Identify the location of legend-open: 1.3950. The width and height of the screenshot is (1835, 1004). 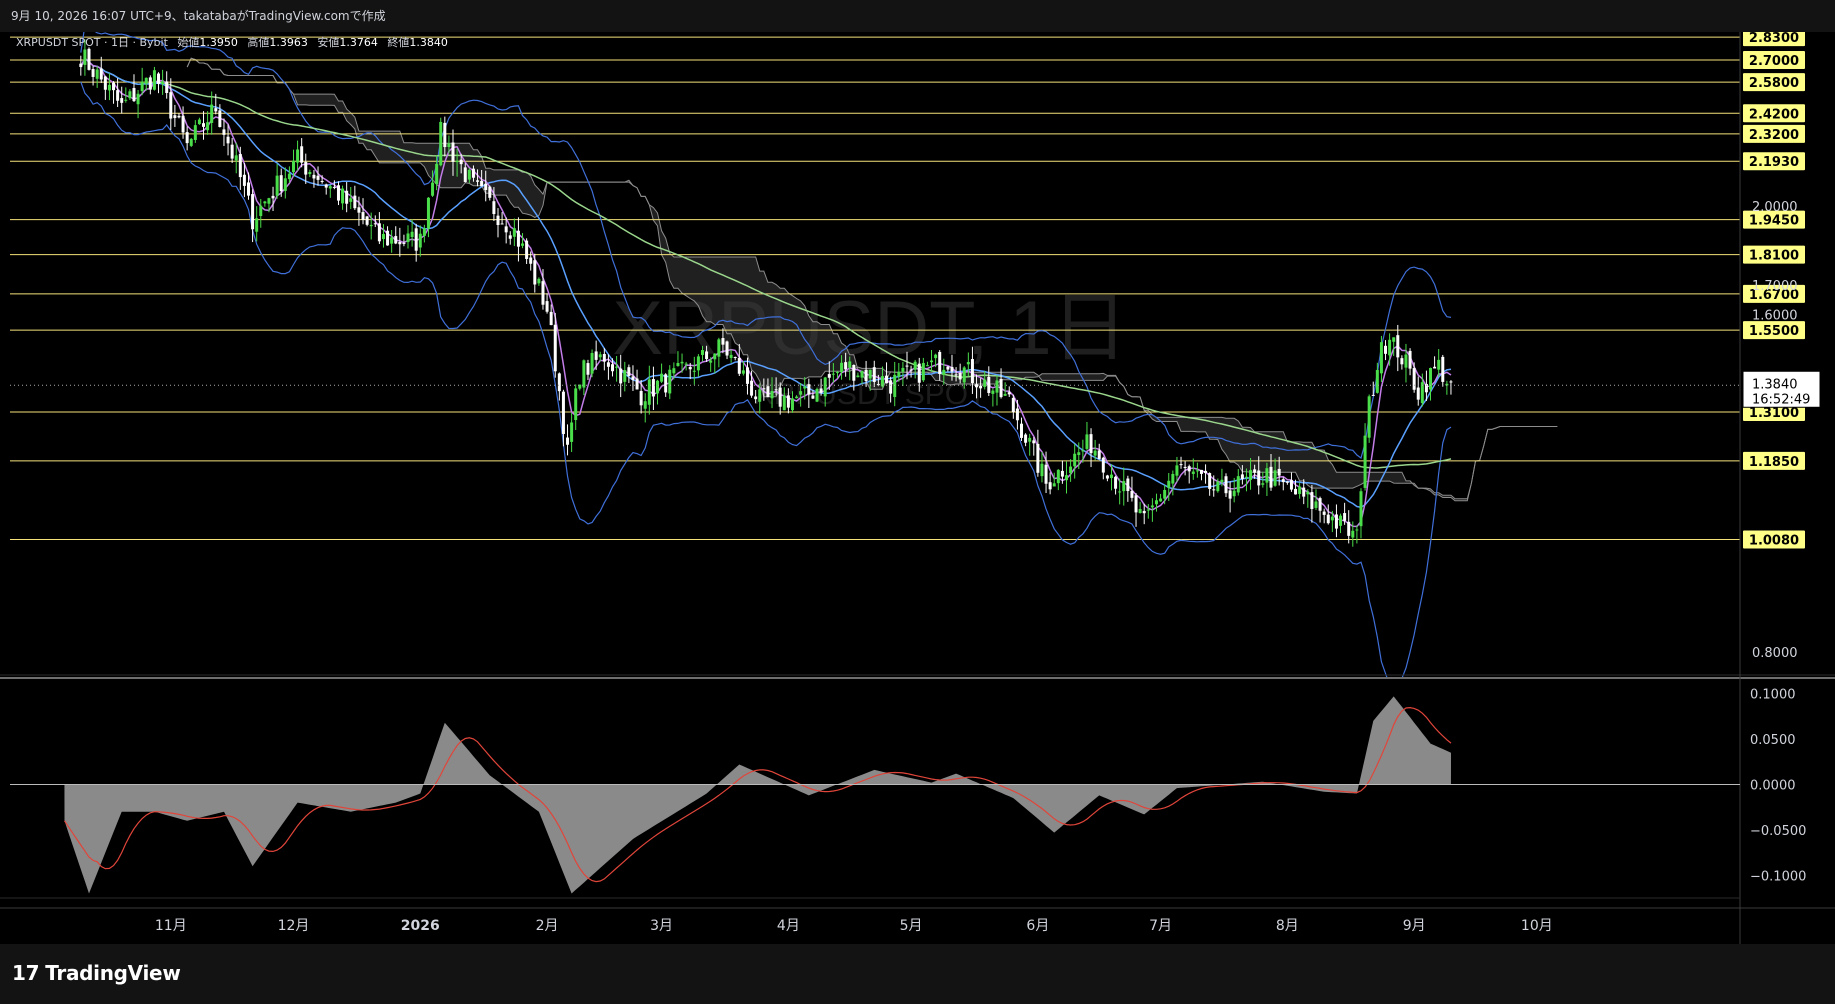
(218, 42).